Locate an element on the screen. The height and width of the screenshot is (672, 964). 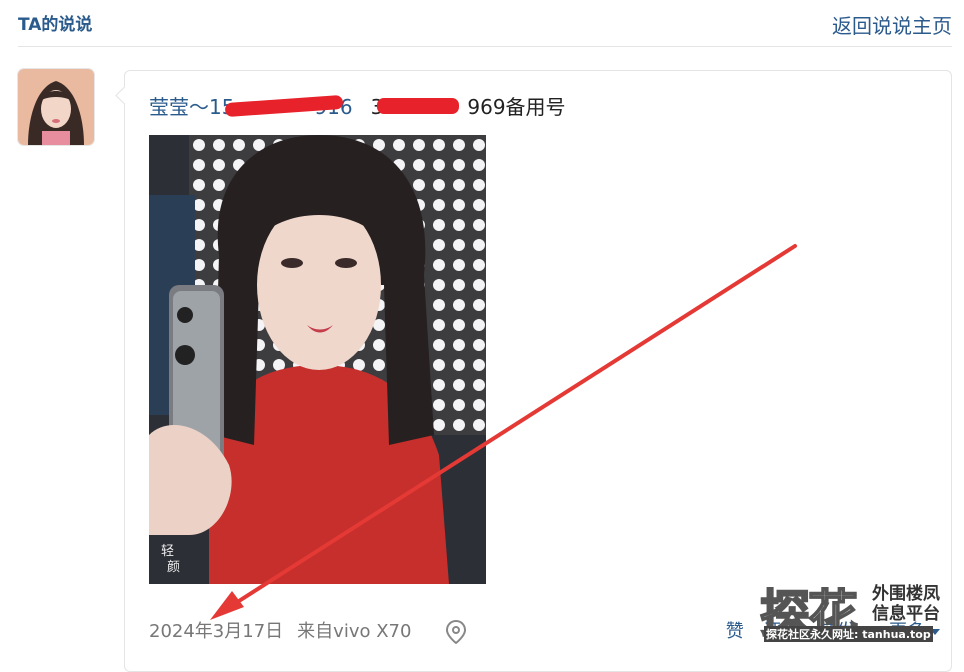
post-meta: 2024年3月17日 来自vivo X70 is located at coordinates (308, 630).